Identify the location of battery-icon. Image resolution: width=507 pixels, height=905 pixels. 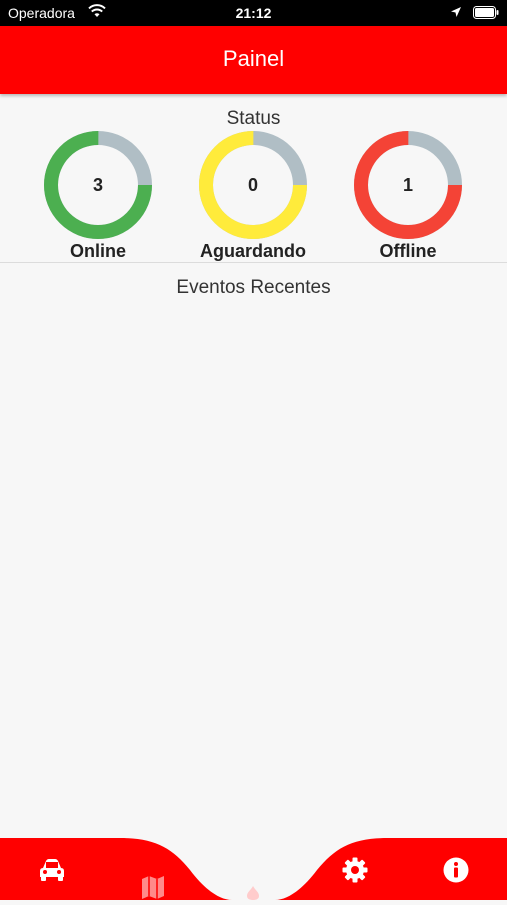
(486, 14).